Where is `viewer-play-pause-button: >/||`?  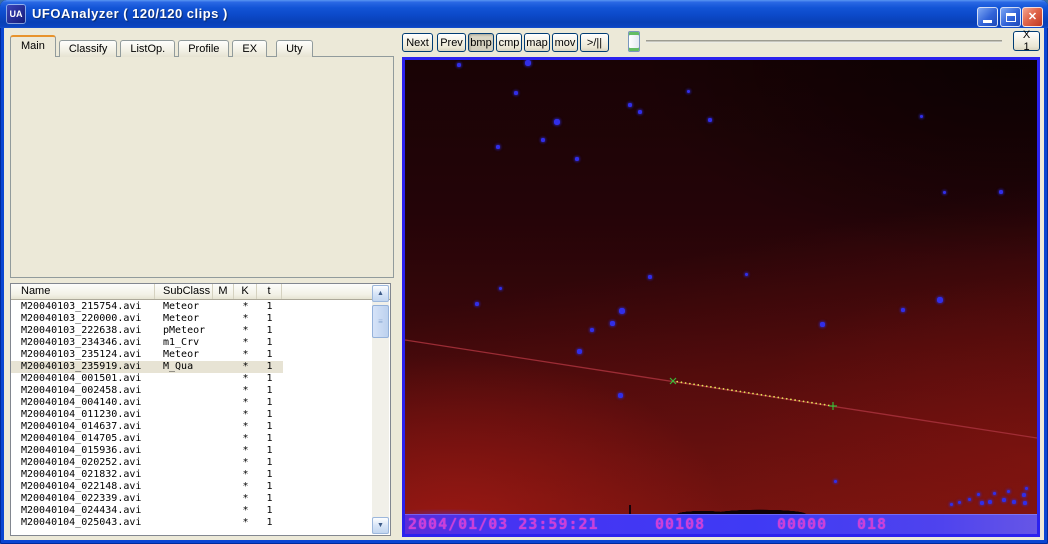 viewer-play-pause-button: >/|| is located at coordinates (594, 42).